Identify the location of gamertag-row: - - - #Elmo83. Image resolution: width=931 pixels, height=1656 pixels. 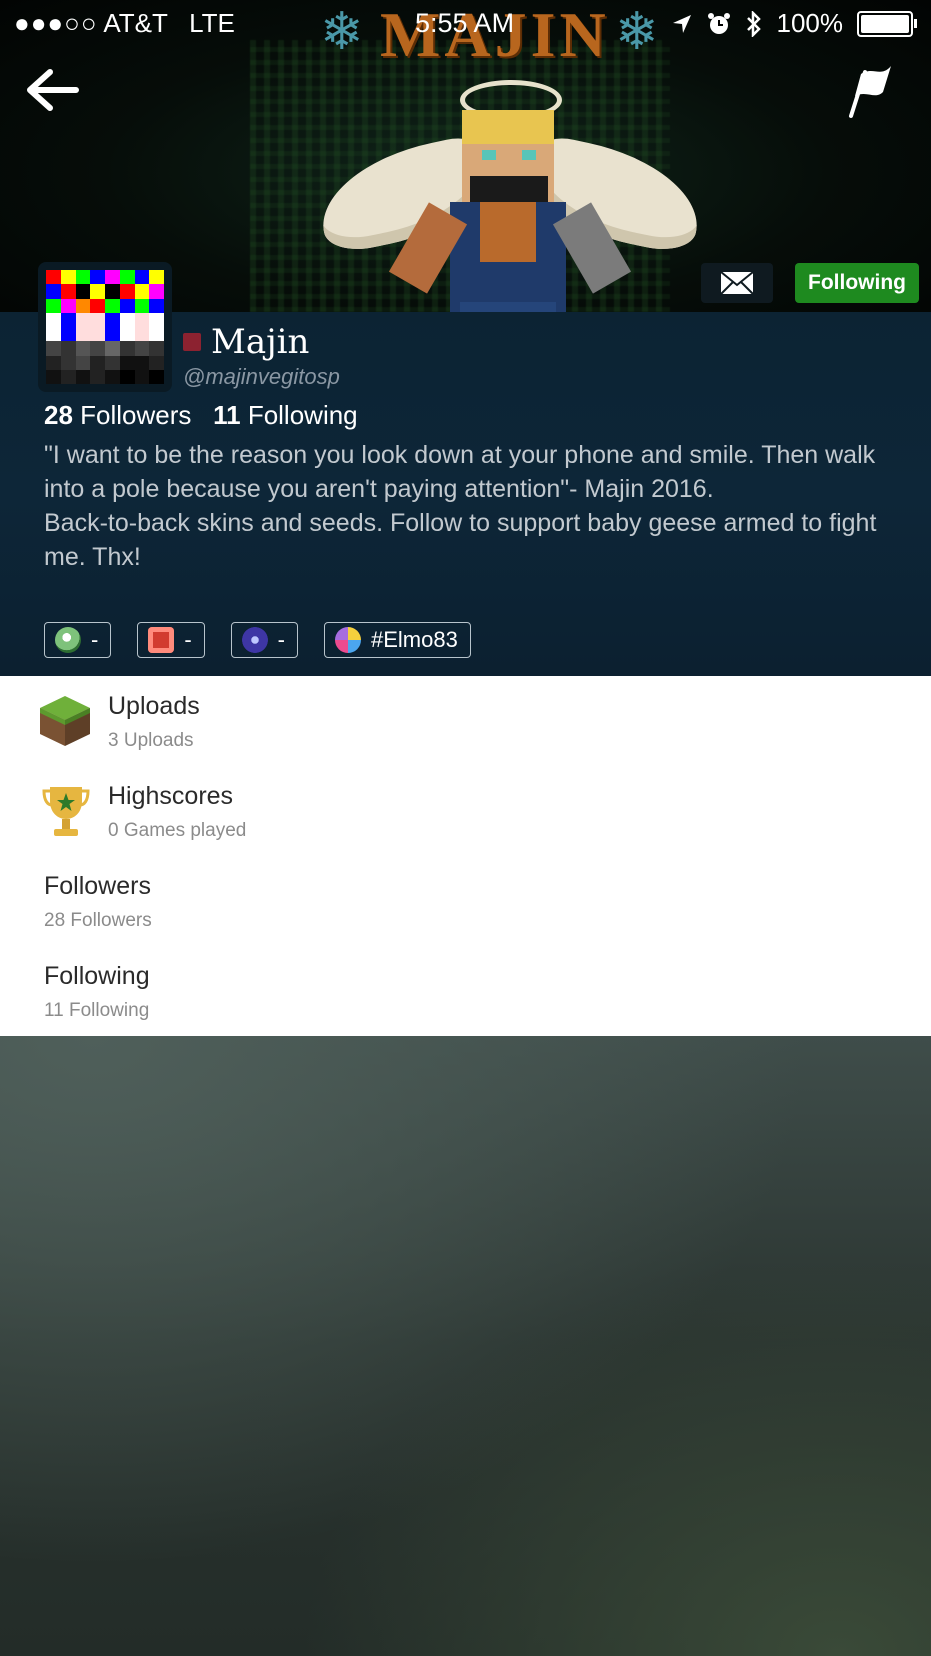
(257, 640).